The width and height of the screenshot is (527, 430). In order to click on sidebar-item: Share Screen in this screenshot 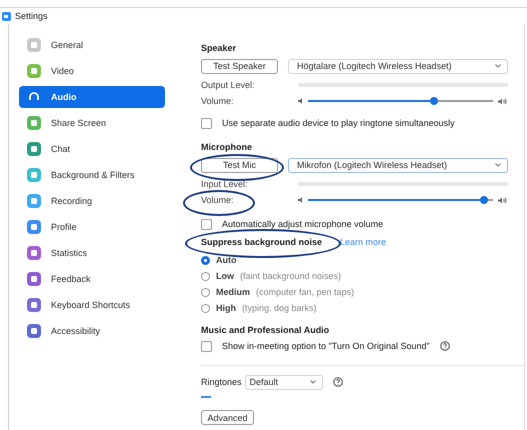, I will do `click(92, 123)`.